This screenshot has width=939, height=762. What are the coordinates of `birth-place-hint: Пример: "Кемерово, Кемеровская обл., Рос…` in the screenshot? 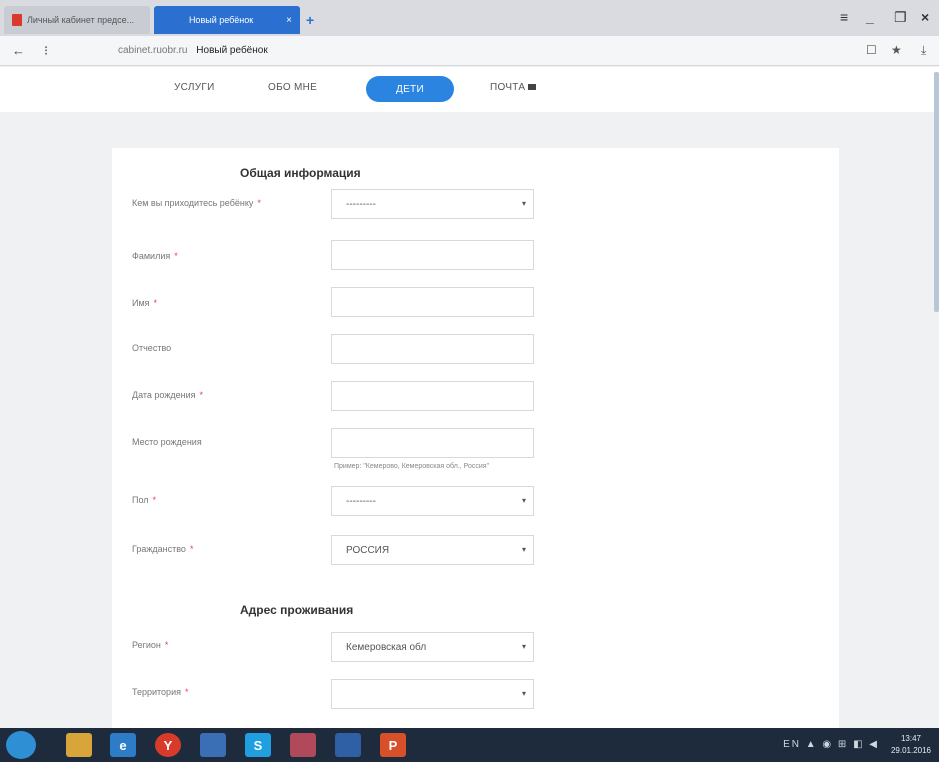 It's located at (412, 466).